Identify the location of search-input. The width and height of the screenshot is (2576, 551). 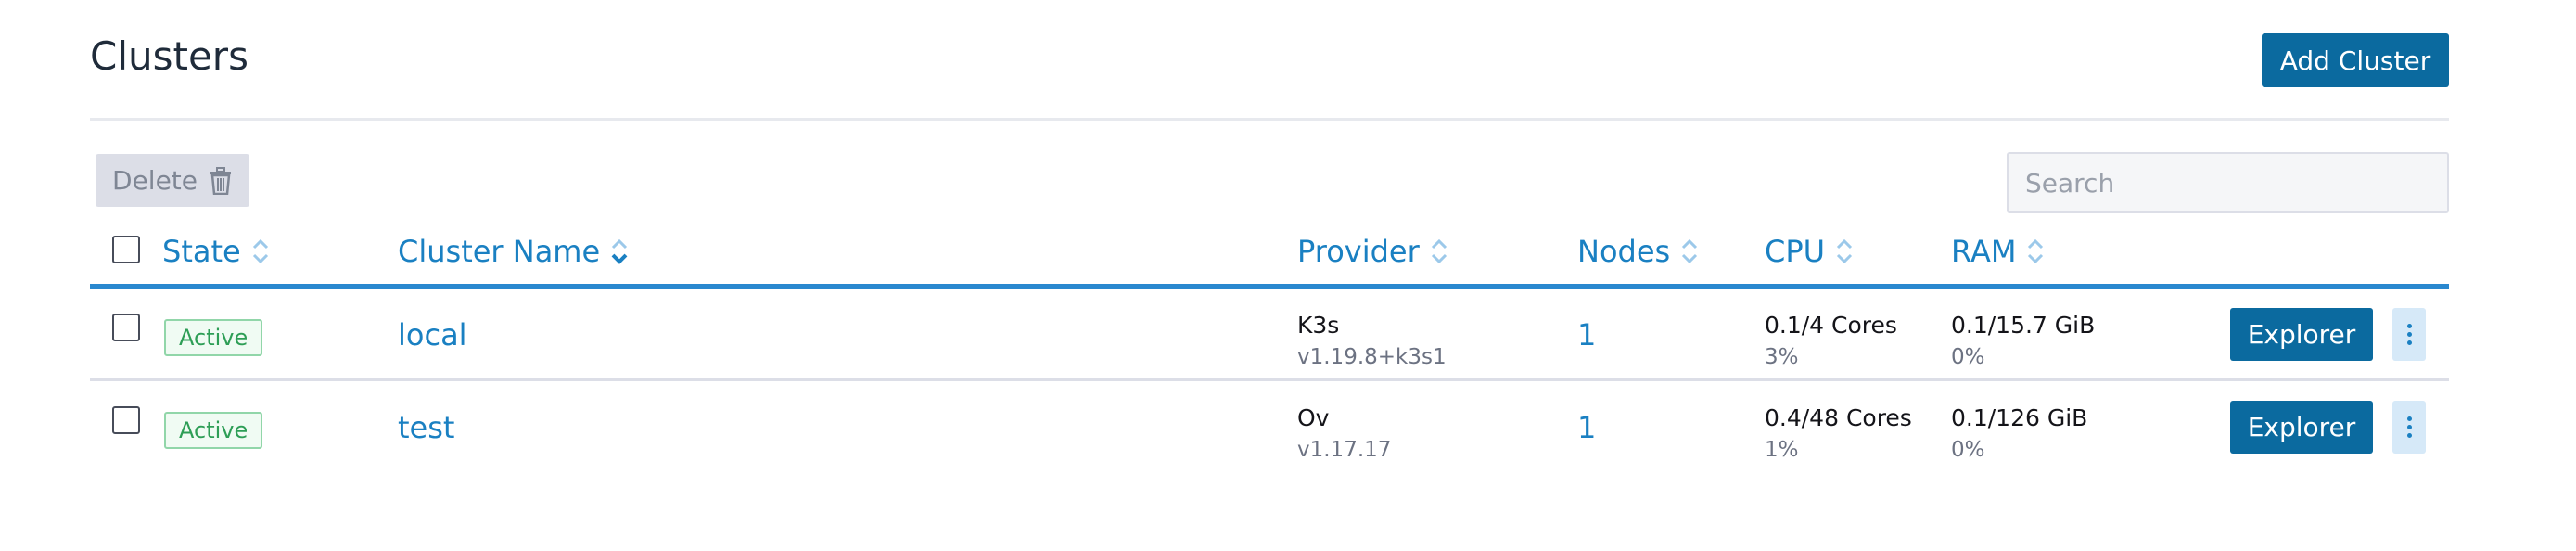
(2228, 183).